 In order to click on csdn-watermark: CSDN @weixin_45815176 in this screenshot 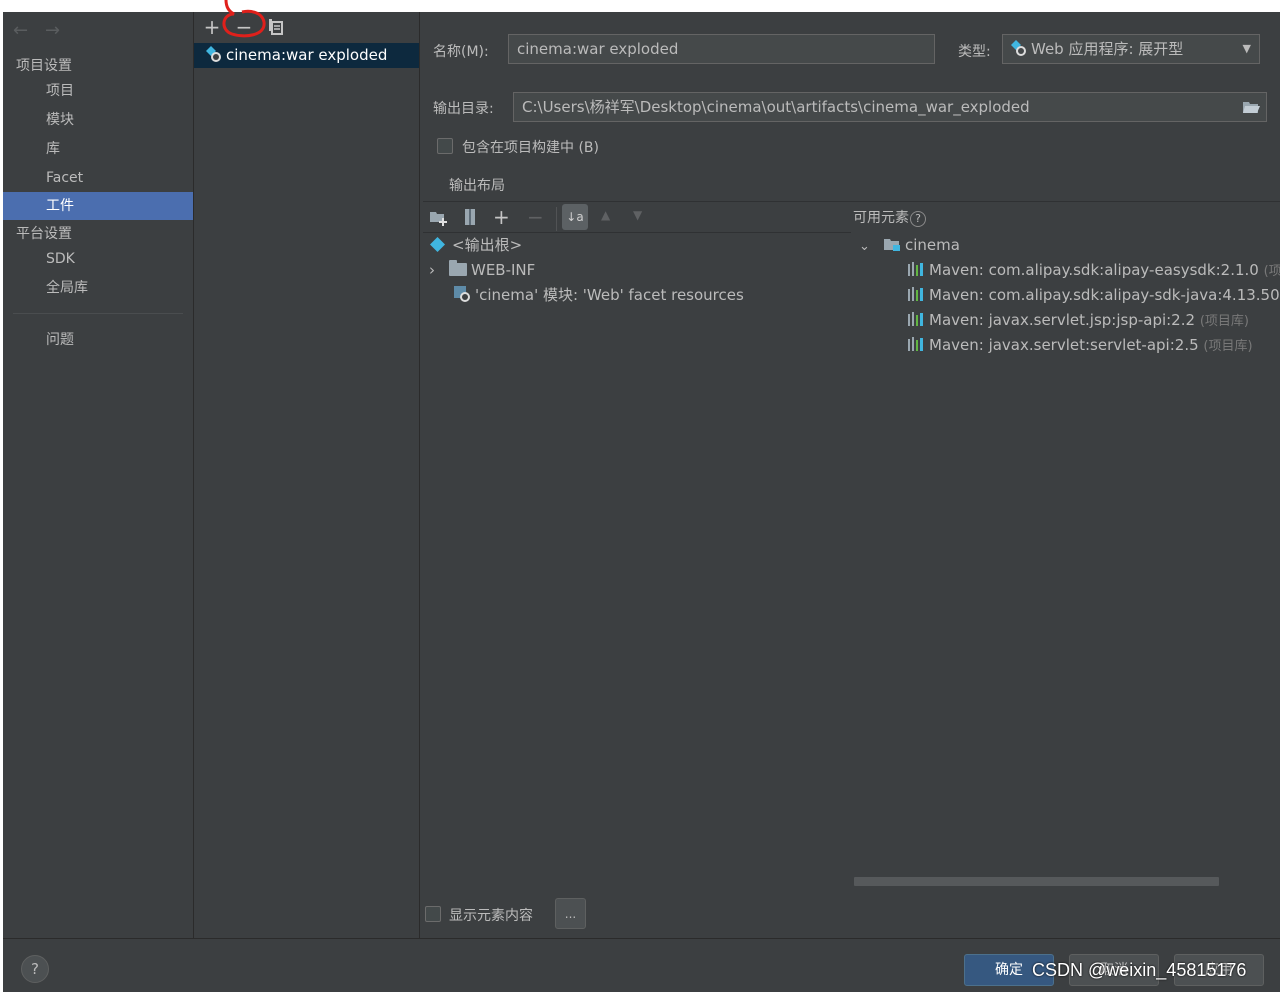, I will do `click(1139, 970)`.